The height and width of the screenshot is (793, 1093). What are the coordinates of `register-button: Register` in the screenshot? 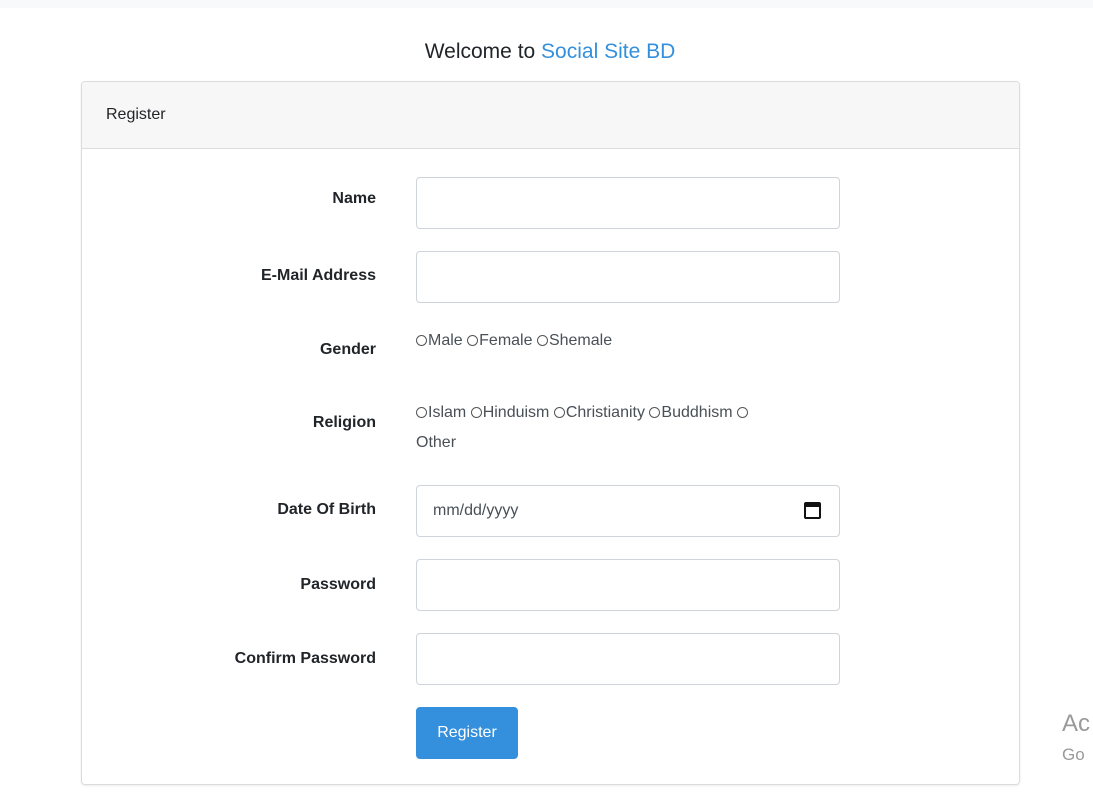 It's located at (467, 733).